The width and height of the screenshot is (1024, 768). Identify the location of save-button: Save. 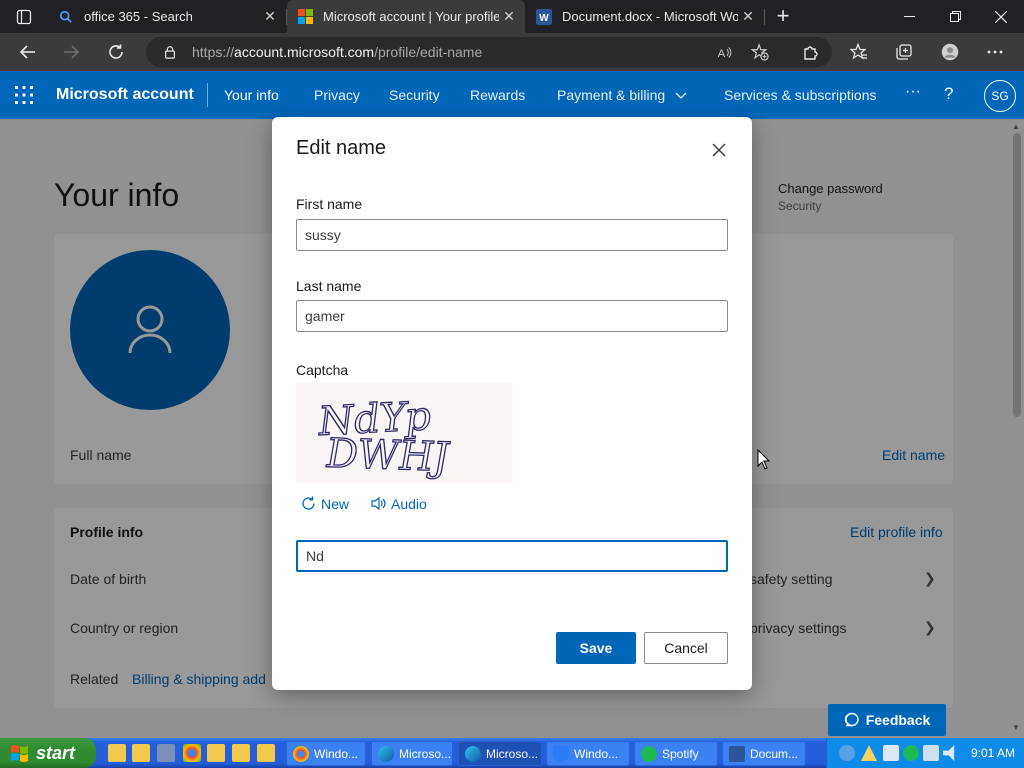
(596, 648).